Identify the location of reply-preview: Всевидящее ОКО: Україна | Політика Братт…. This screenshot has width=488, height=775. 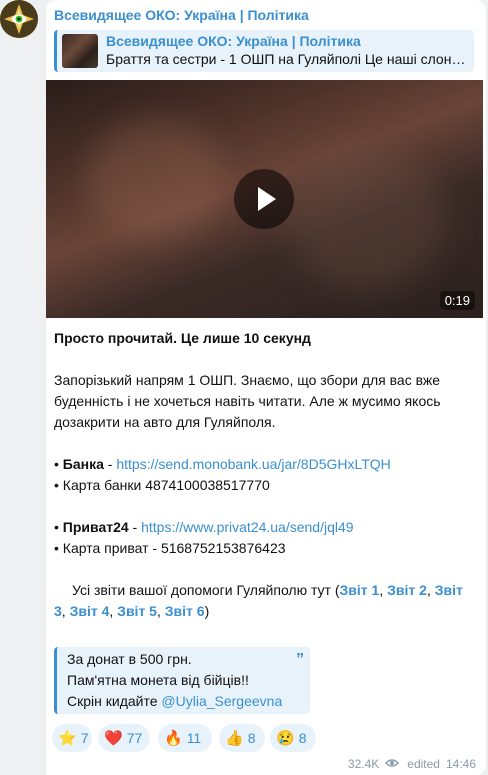
(264, 51).